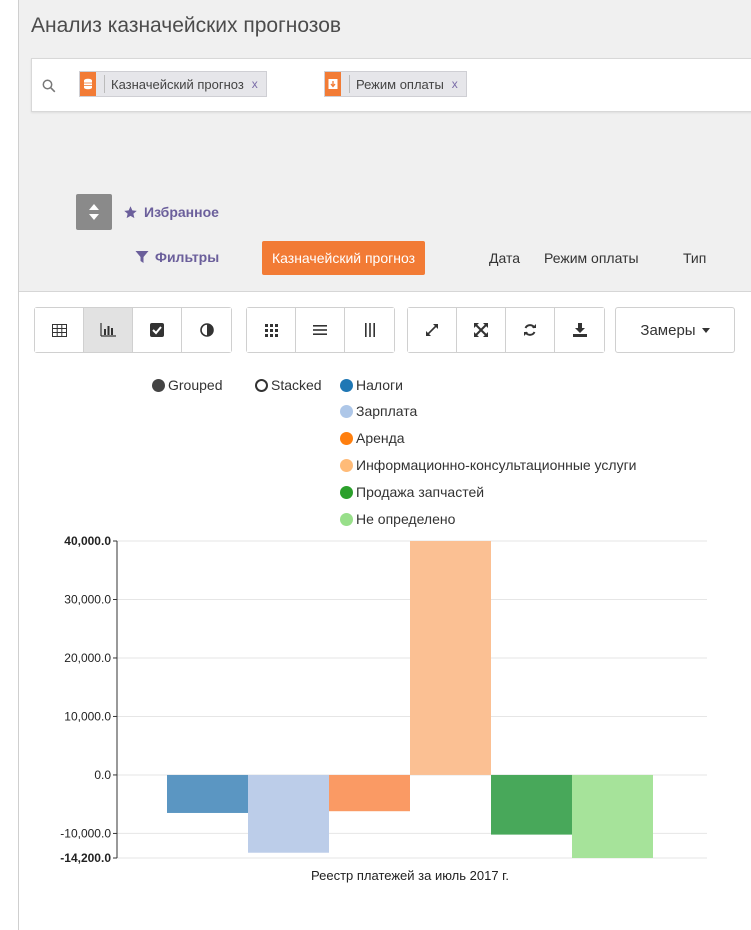 This screenshot has width=751, height=930. I want to click on search-bar: Казначейский прогноз x Режим оплаты x, so click(391, 85).